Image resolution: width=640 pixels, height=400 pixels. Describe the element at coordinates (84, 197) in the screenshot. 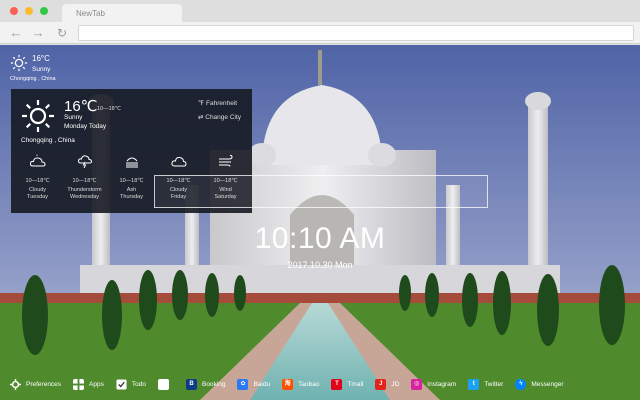

I see `forecast-day: Wednesday` at that location.